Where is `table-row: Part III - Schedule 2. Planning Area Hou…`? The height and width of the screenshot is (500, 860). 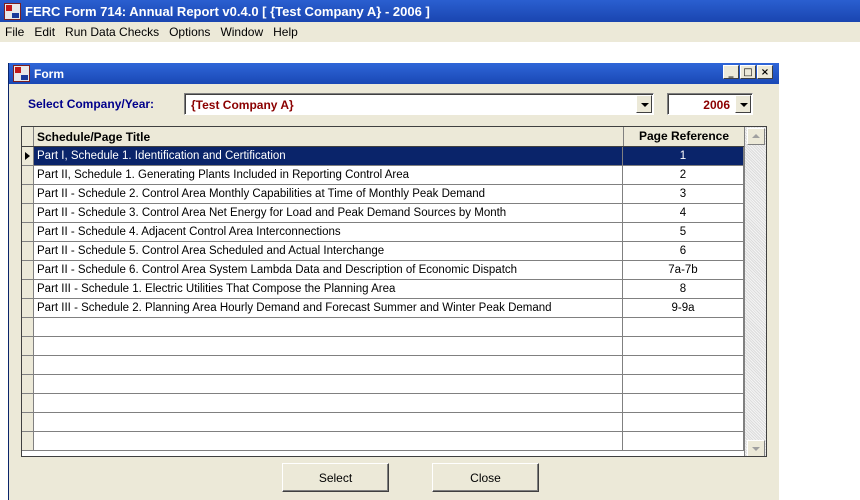 table-row: Part III - Schedule 2. Planning Area Hou… is located at coordinates (394, 308).